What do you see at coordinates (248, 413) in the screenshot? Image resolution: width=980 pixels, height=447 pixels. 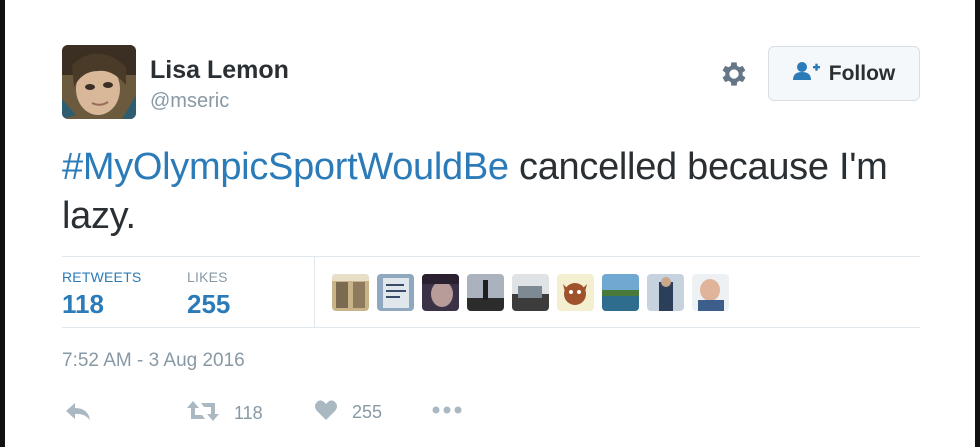 I see `retweet-count: 118` at bounding box center [248, 413].